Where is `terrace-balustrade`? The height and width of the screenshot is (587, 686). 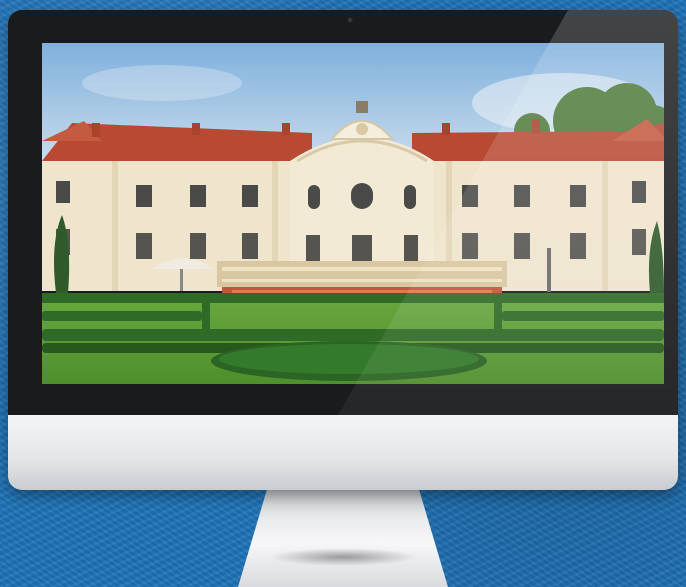
terrace-balustrade is located at coordinates (362, 274).